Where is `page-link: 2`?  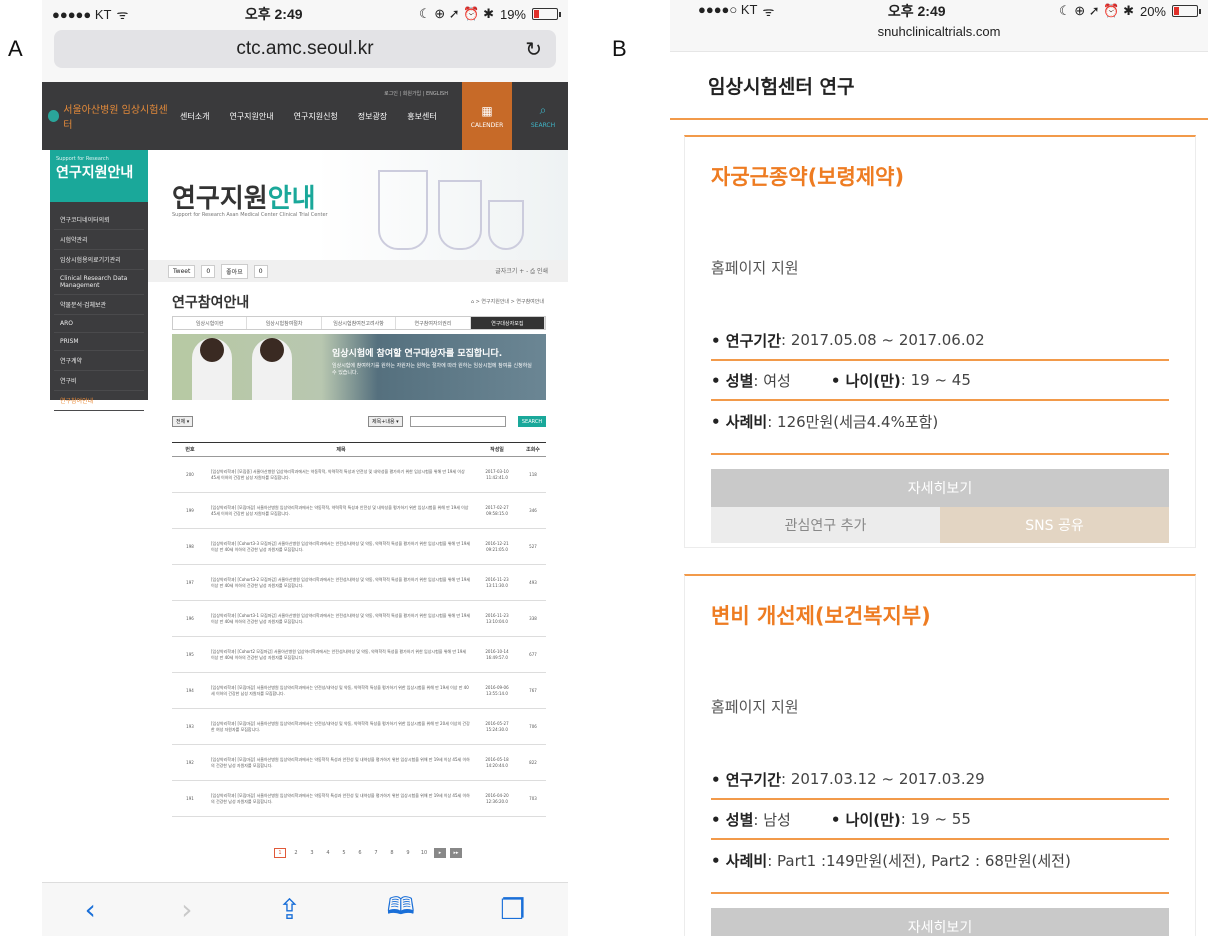 page-link: 2 is located at coordinates (296, 853).